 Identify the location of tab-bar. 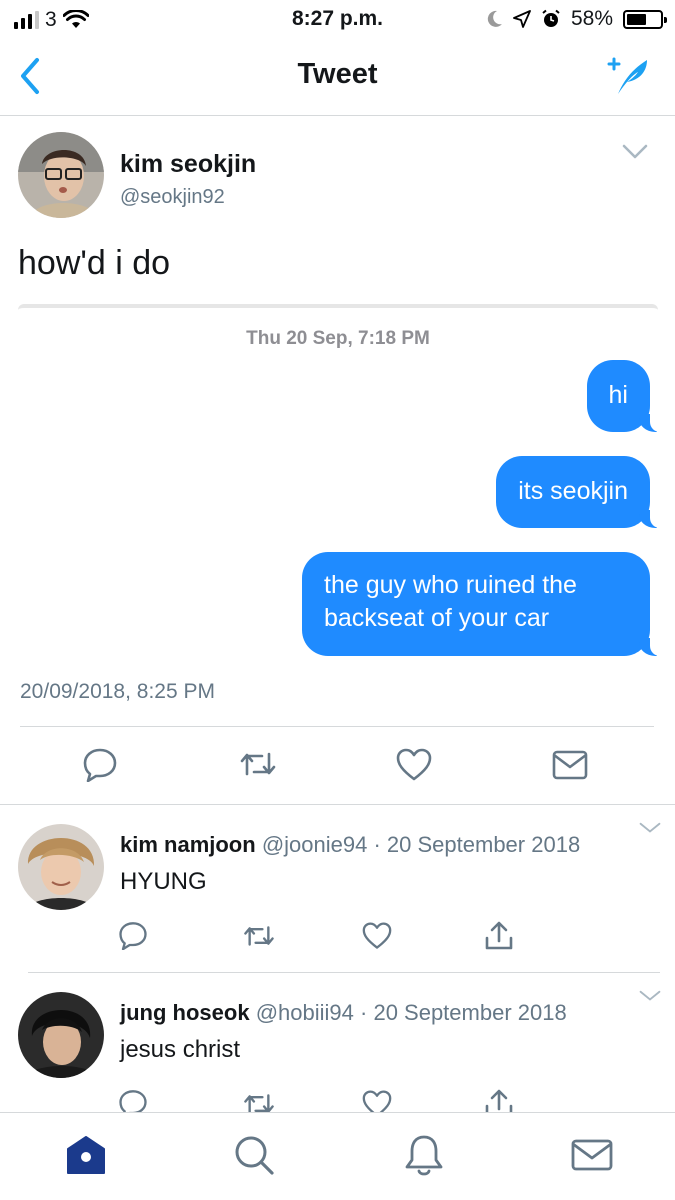
(337, 1156).